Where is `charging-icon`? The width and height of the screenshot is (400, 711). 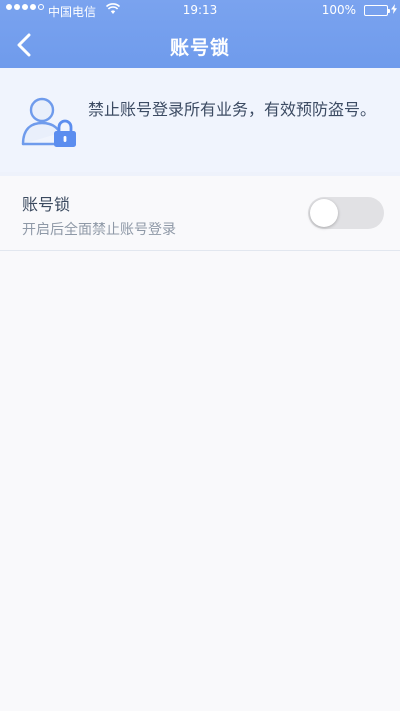
charging-icon is located at coordinates (394, 10).